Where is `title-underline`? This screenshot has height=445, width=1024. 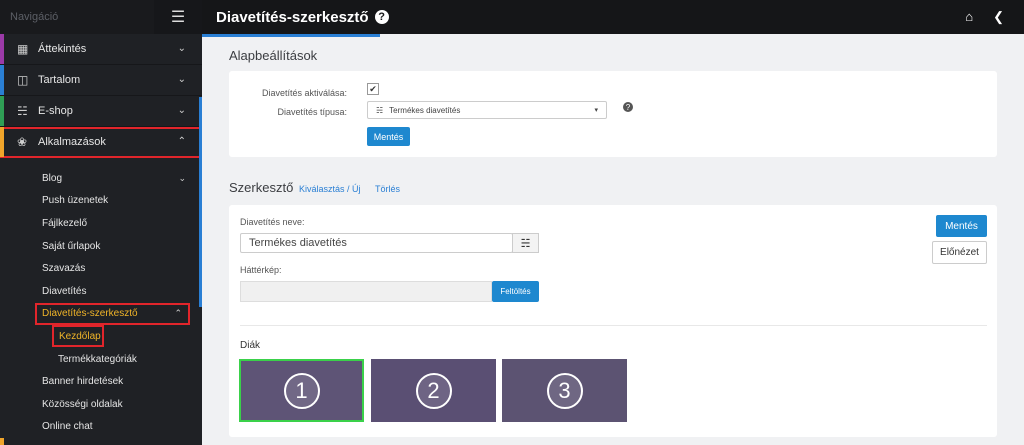
title-underline is located at coordinates (291, 35).